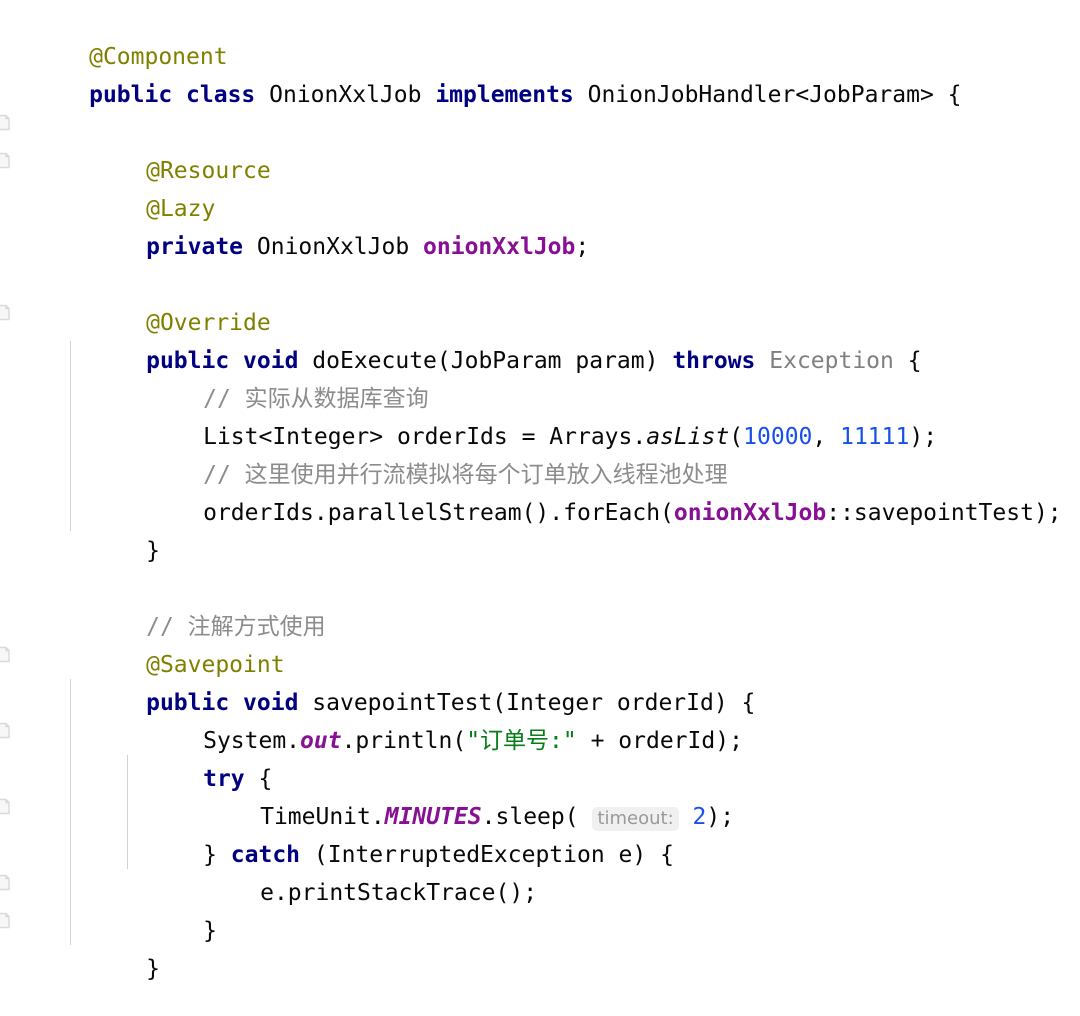 This screenshot has width=1080, height=1016. What do you see at coordinates (540, 225) in the screenshot?
I see `code-line: private OnionXxlJob onionXxlJob;` at bounding box center [540, 225].